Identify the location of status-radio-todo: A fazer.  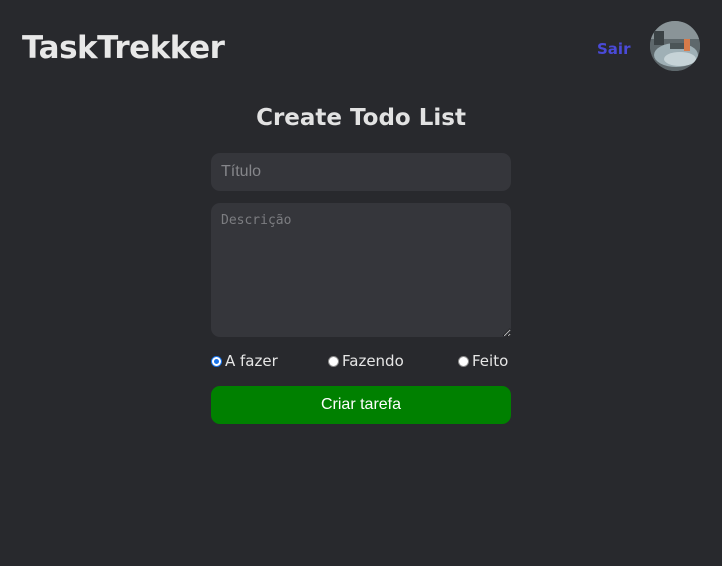
(244, 361).